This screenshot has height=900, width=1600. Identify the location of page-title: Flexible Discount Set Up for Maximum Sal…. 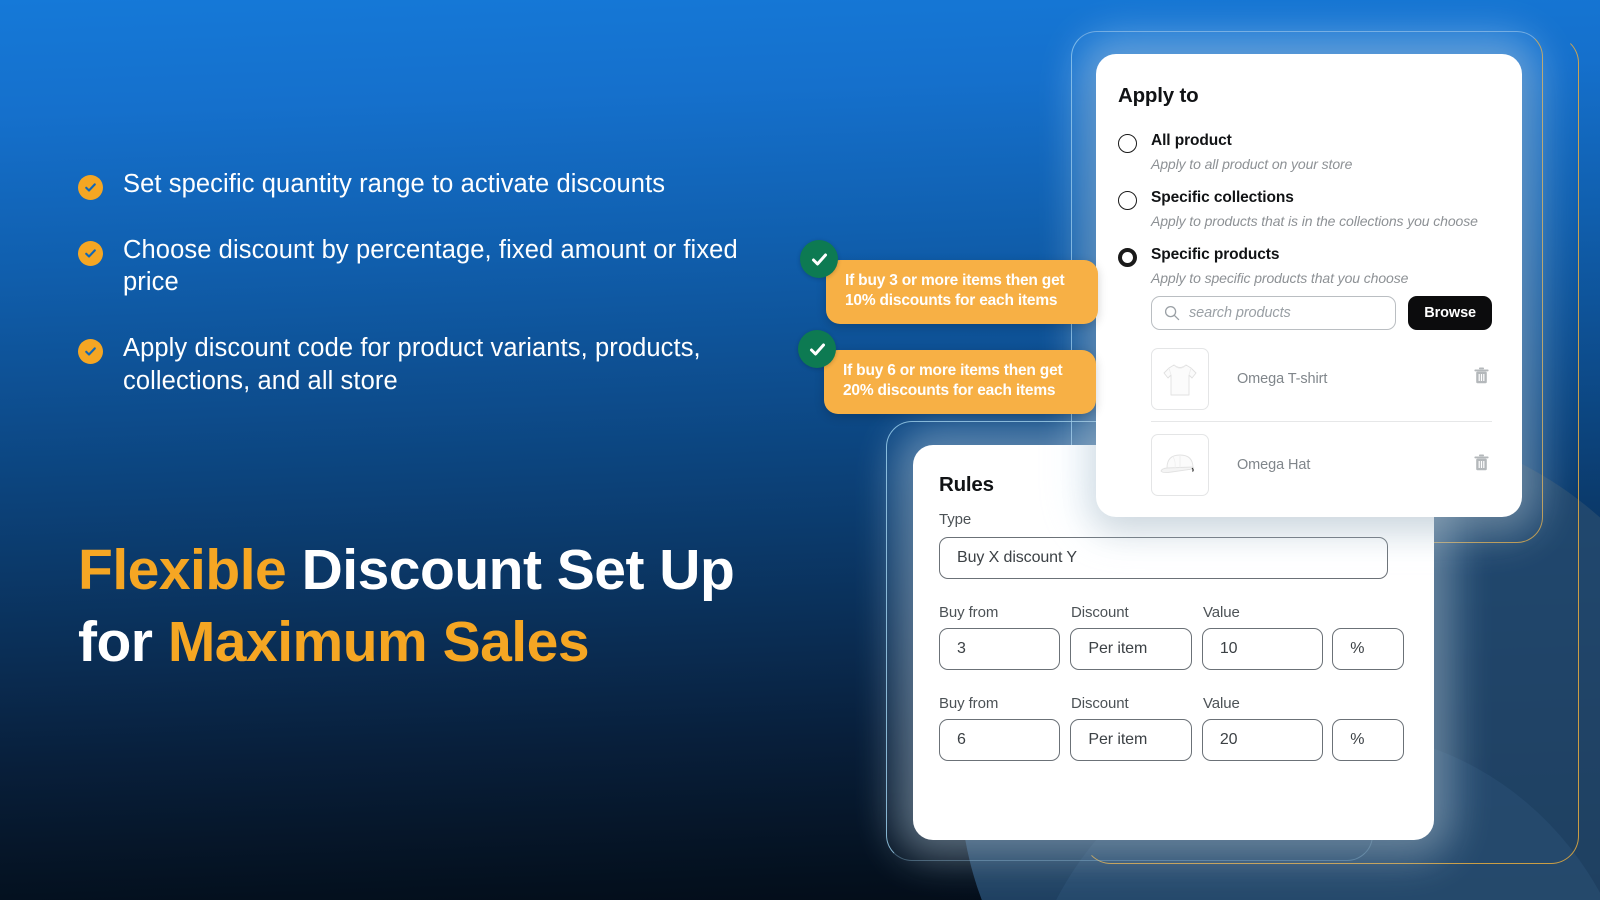
(428, 606).